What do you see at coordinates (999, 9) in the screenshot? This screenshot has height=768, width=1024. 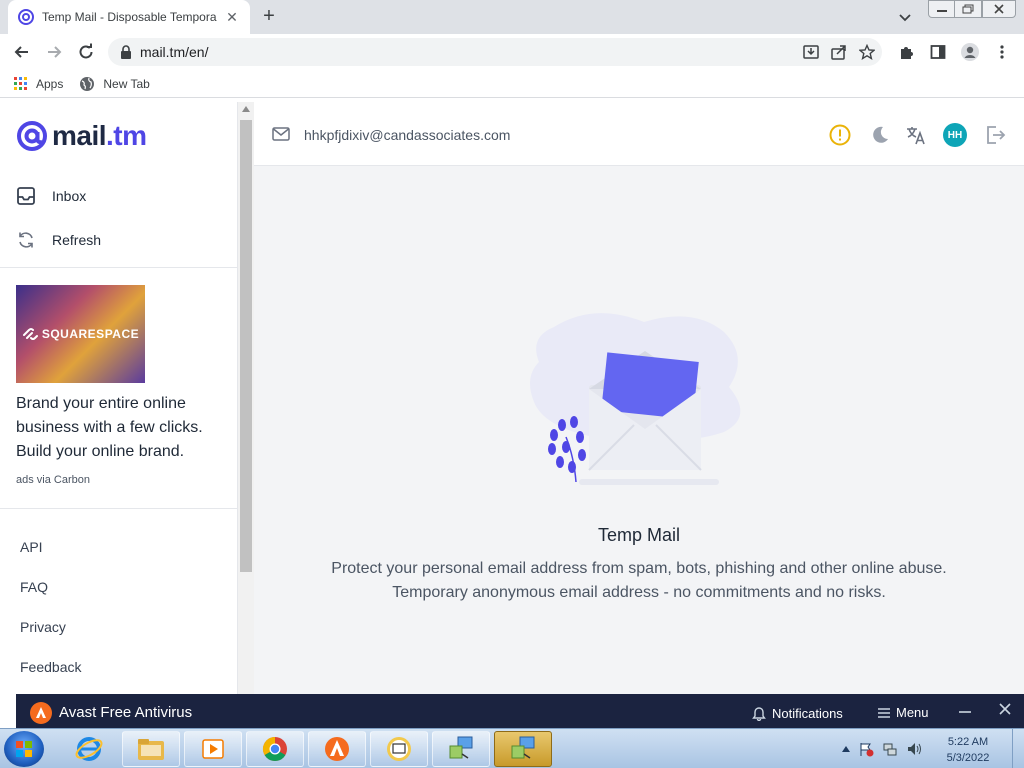 I see `window-close-button` at bounding box center [999, 9].